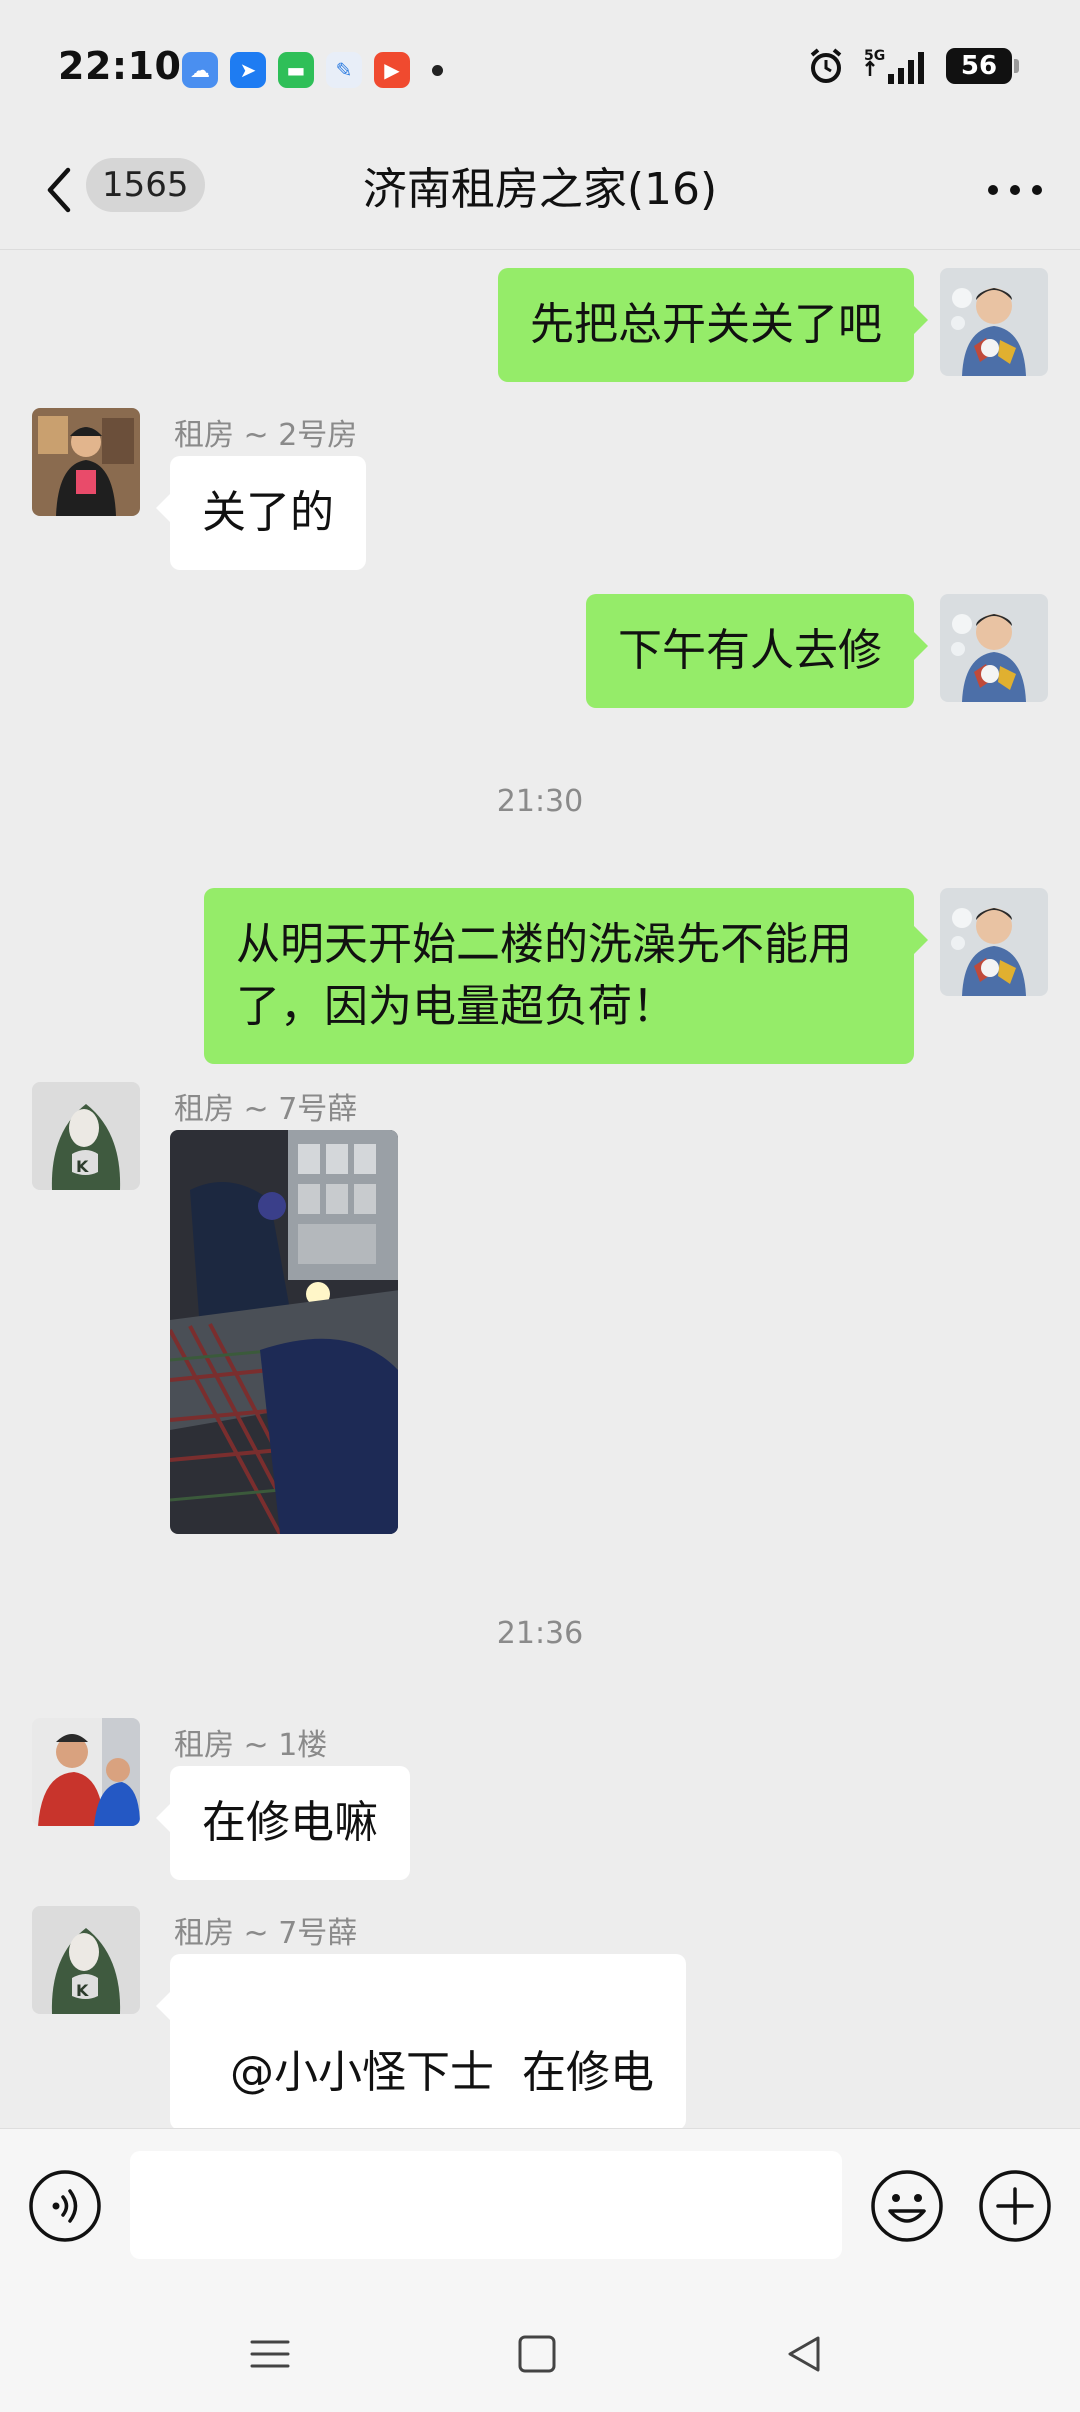  Describe the element at coordinates (804, 2354) in the screenshot. I see `back-nav-icon` at that location.